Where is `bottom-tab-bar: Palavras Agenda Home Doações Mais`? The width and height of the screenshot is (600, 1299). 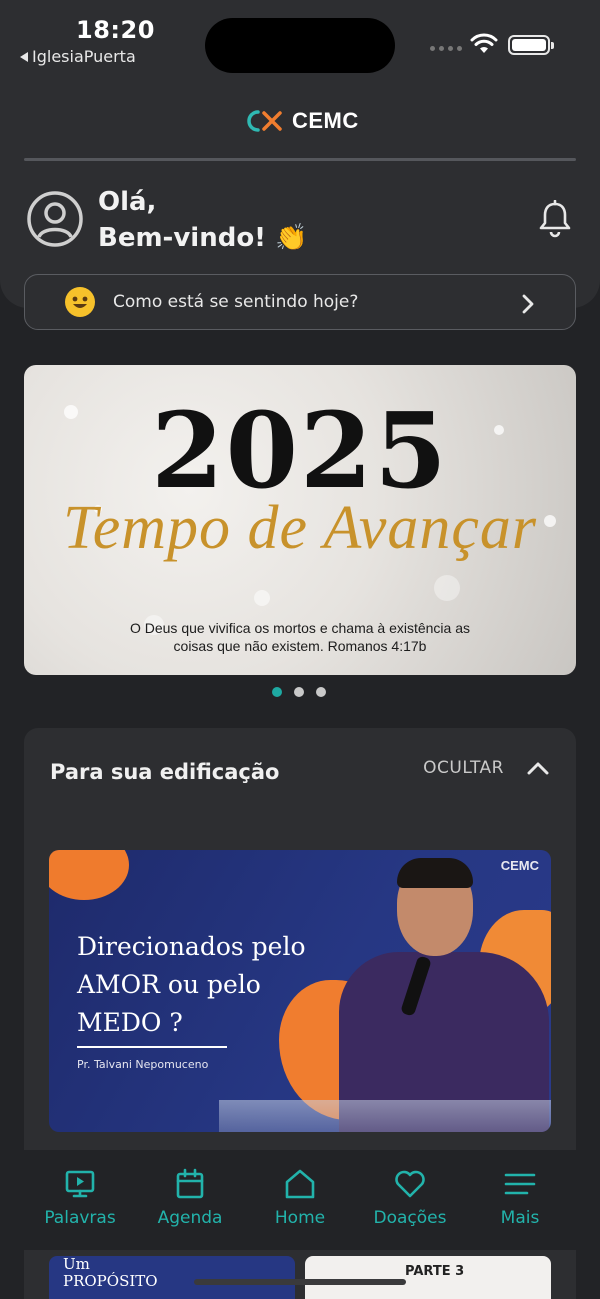 bottom-tab-bar: Palavras Agenda Home Doações Mais is located at coordinates (300, 1200).